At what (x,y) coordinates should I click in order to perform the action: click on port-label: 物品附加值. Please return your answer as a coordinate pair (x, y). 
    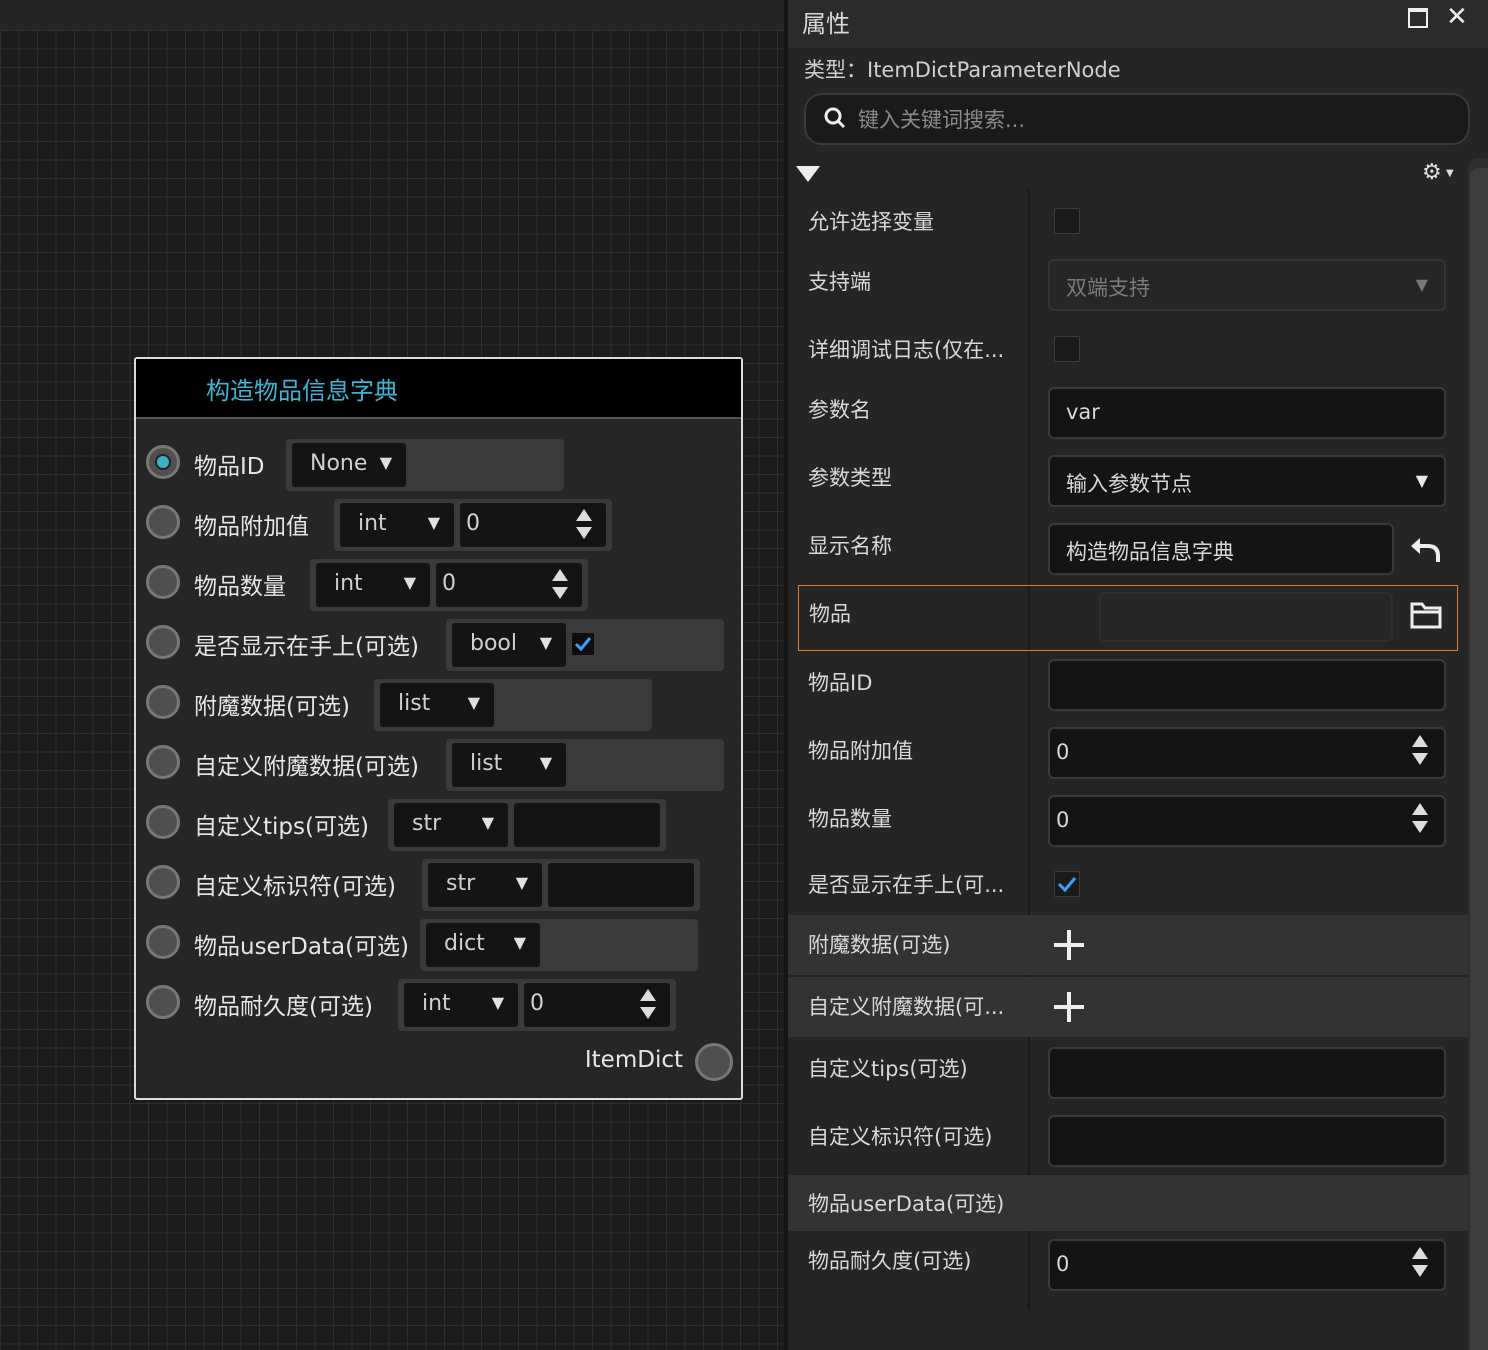
    Looking at the image, I should click on (251, 527).